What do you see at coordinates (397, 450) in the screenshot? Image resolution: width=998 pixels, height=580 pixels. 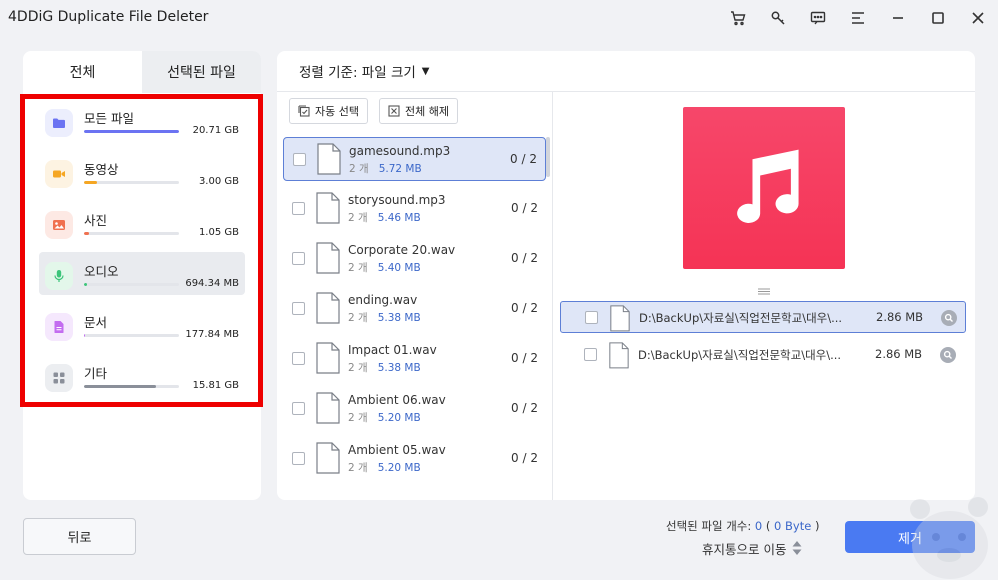 I see `file-name: Ambient 05.wav` at bounding box center [397, 450].